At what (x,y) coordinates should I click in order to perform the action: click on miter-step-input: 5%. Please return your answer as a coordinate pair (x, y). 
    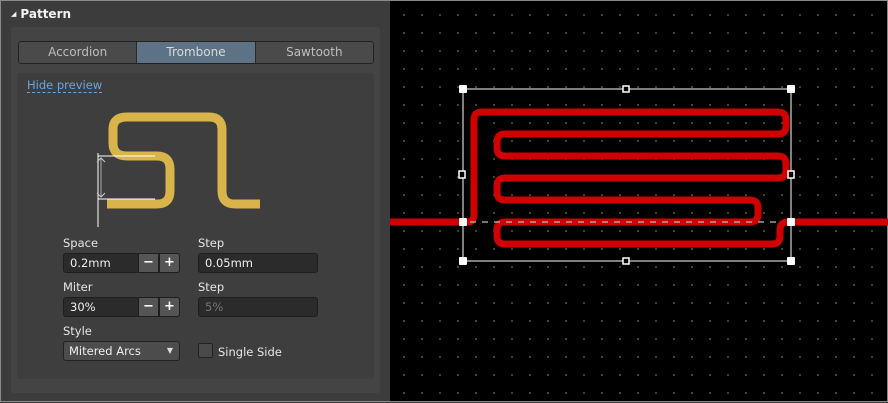
    Looking at the image, I should click on (258, 307).